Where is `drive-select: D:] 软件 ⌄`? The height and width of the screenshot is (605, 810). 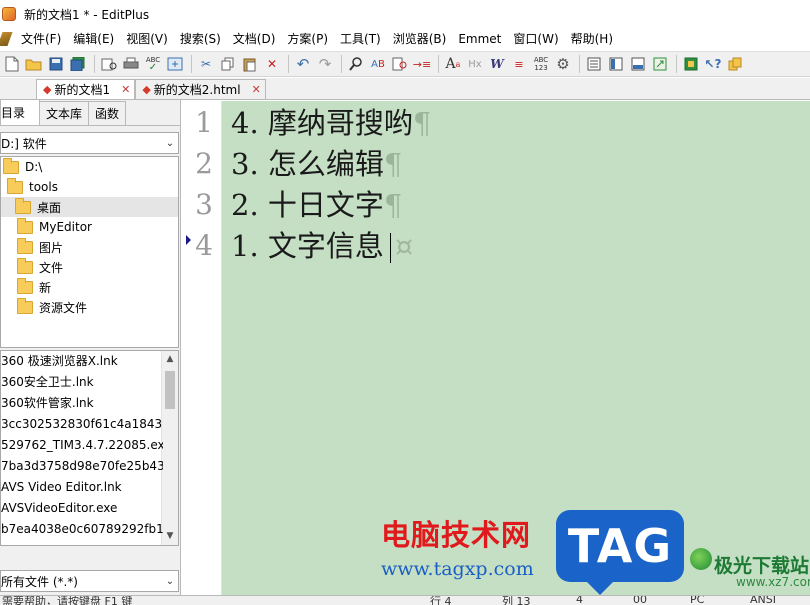
drive-select: D:] 软件 ⌄ is located at coordinates (89, 143).